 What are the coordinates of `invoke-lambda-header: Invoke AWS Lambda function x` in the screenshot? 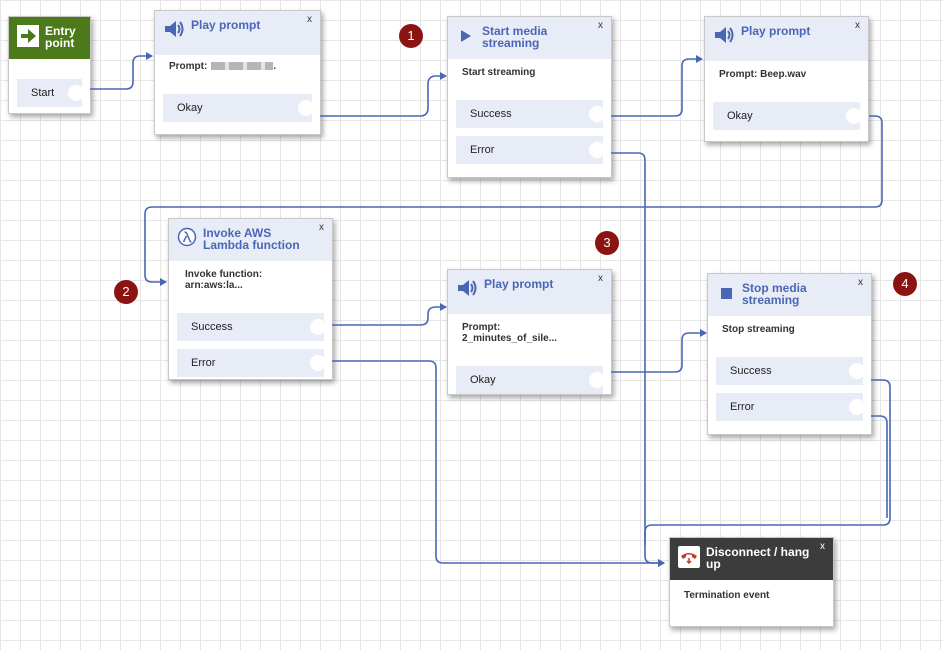 It's located at (250, 240).